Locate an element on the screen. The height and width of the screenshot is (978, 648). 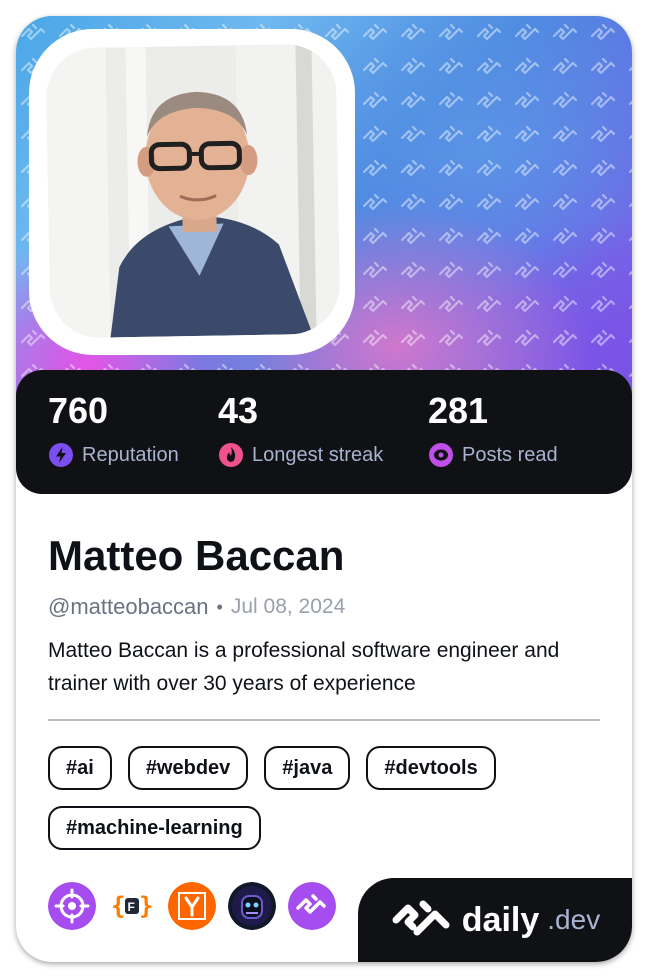
target-icon is located at coordinates (72, 906).